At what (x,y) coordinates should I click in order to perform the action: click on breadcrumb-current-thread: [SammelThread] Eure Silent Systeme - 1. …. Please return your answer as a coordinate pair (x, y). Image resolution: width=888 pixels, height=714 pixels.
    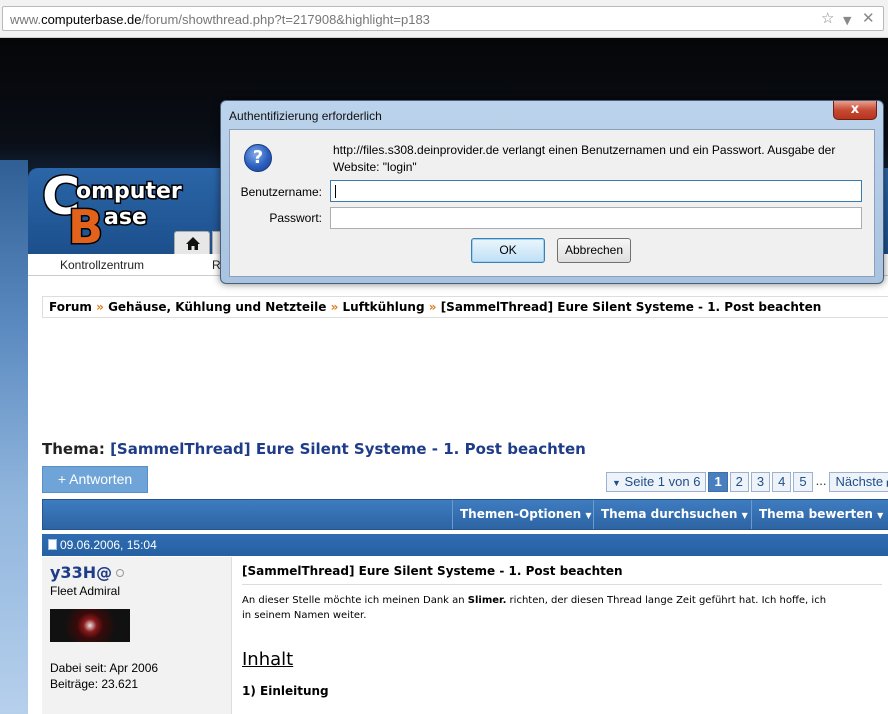
    Looking at the image, I should click on (631, 307).